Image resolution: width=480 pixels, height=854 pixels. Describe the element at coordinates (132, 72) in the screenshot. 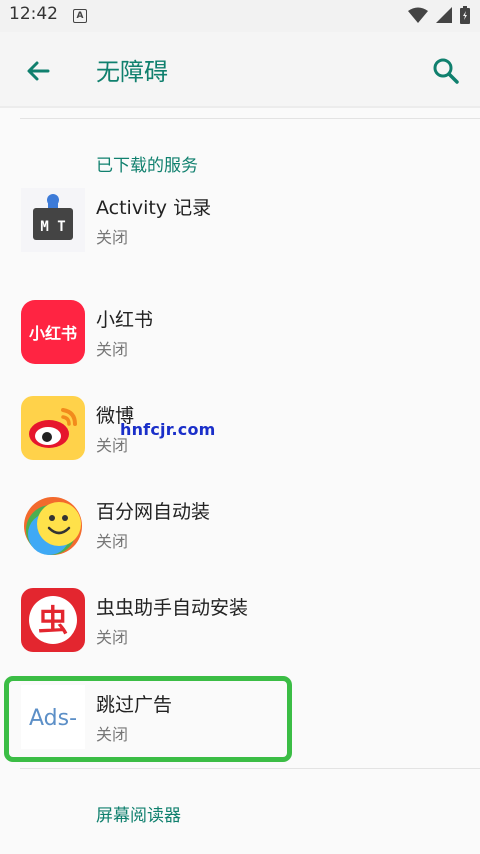

I see `page-title: 无障碍` at that location.